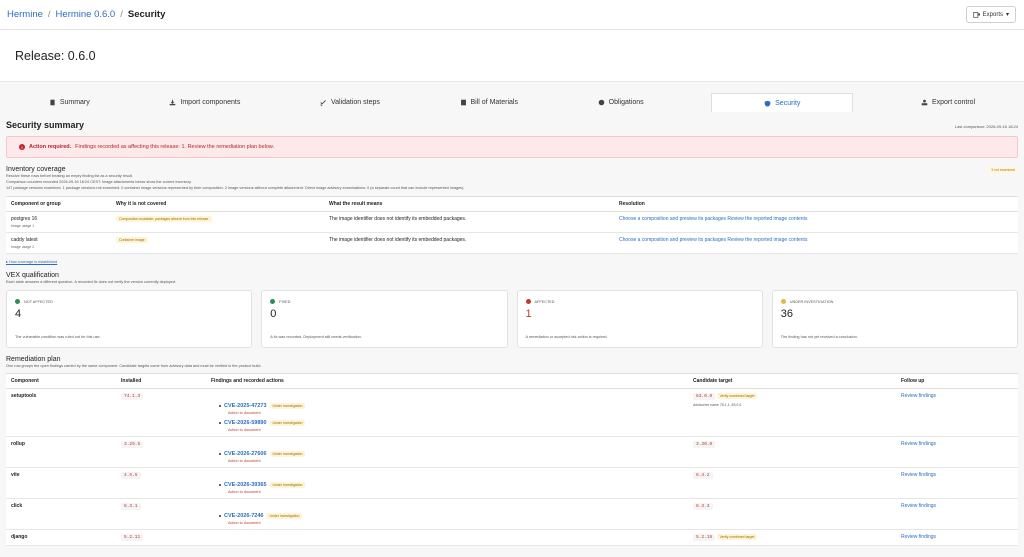  What do you see at coordinates (61, 538) in the screenshot?
I see `component-name: django` at bounding box center [61, 538].